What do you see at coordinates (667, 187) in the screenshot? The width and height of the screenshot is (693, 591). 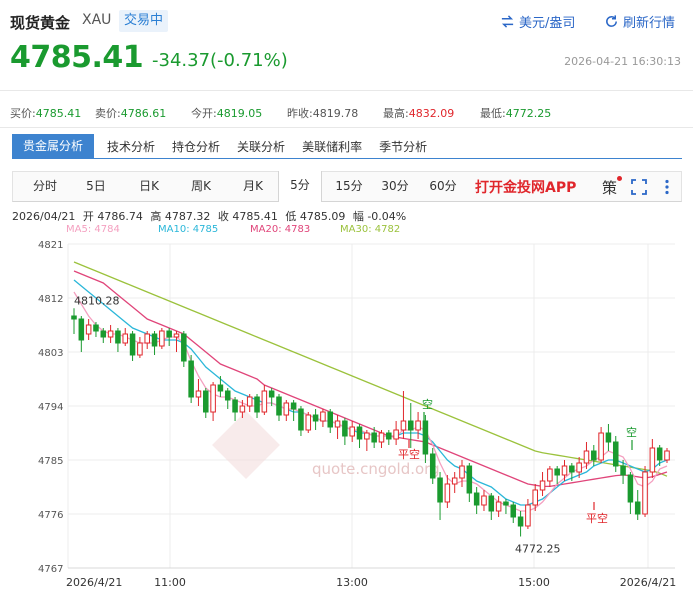 I see `more-icon` at bounding box center [667, 187].